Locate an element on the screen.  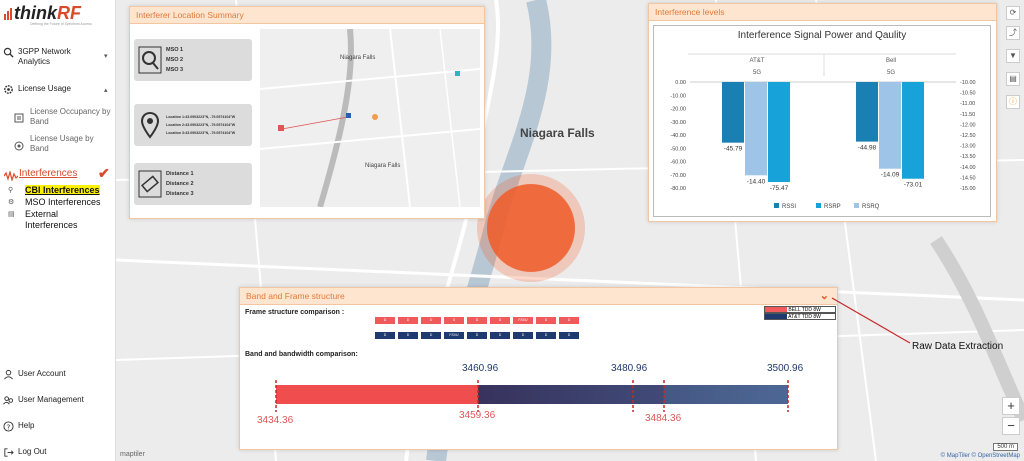
document-icon: ▤ is located at coordinates (1013, 79).